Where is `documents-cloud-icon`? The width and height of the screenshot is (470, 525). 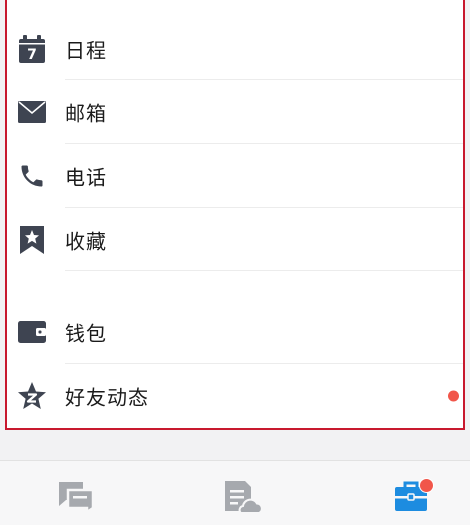
documents-cloud-icon is located at coordinates (242, 499).